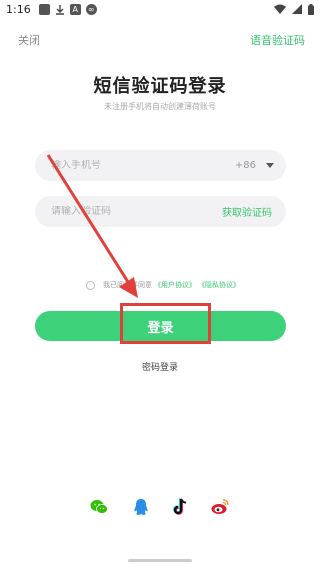 The width and height of the screenshot is (320, 568). I want to click on status-icons-left: A ∞, so click(67, 9).